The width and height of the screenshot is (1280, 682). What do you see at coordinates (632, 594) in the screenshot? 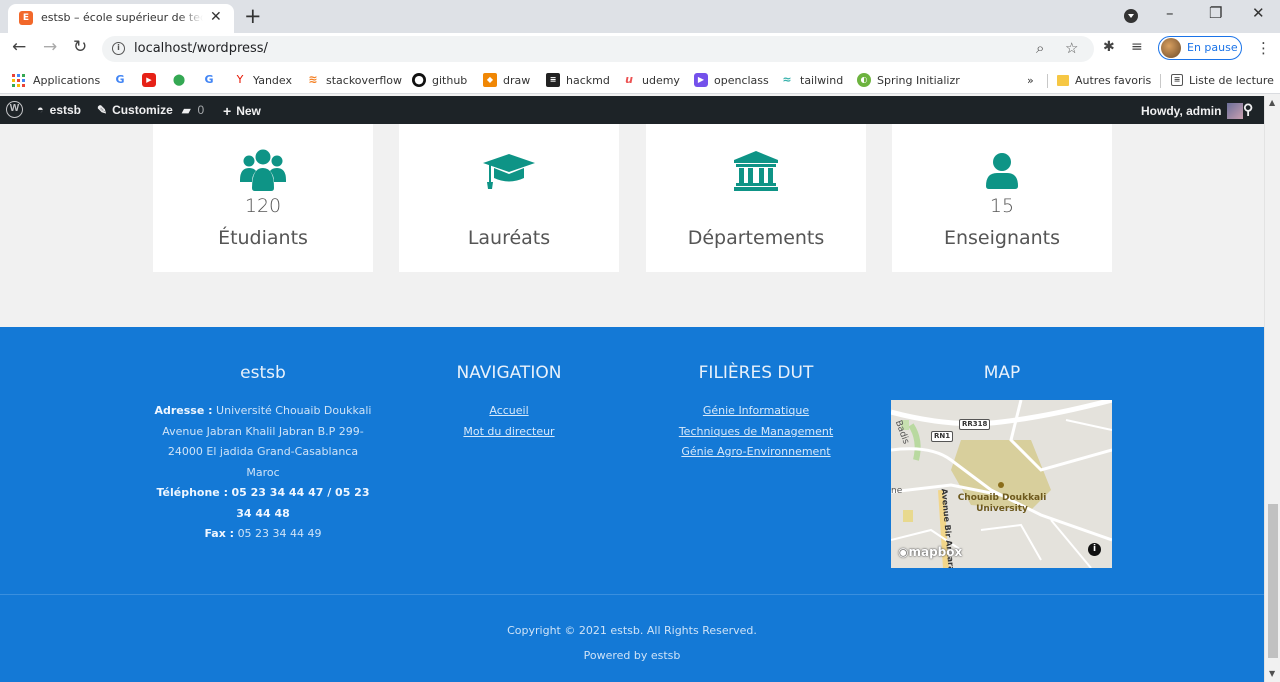
I see `footer-divider` at bounding box center [632, 594].